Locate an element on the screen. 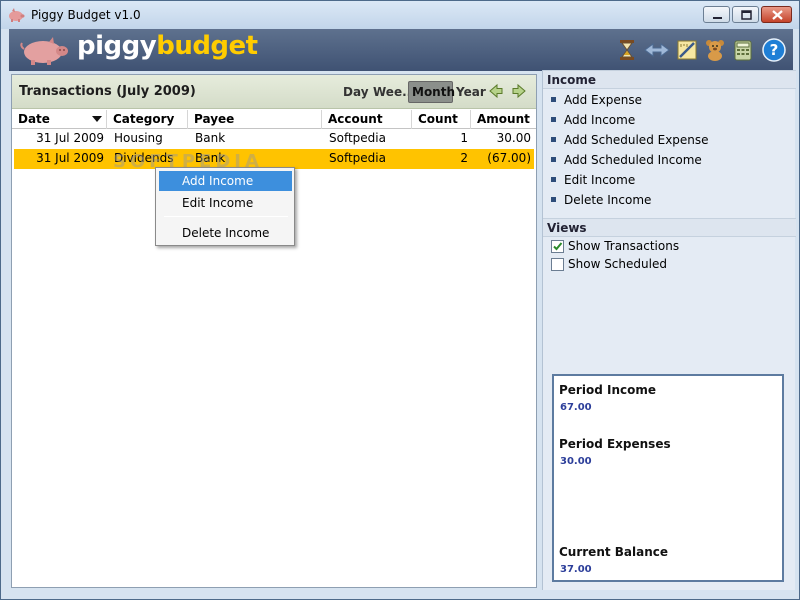 Image resolution: width=800 pixels, height=600 pixels. show-transactions-label: Show Transactions is located at coordinates (623, 246).